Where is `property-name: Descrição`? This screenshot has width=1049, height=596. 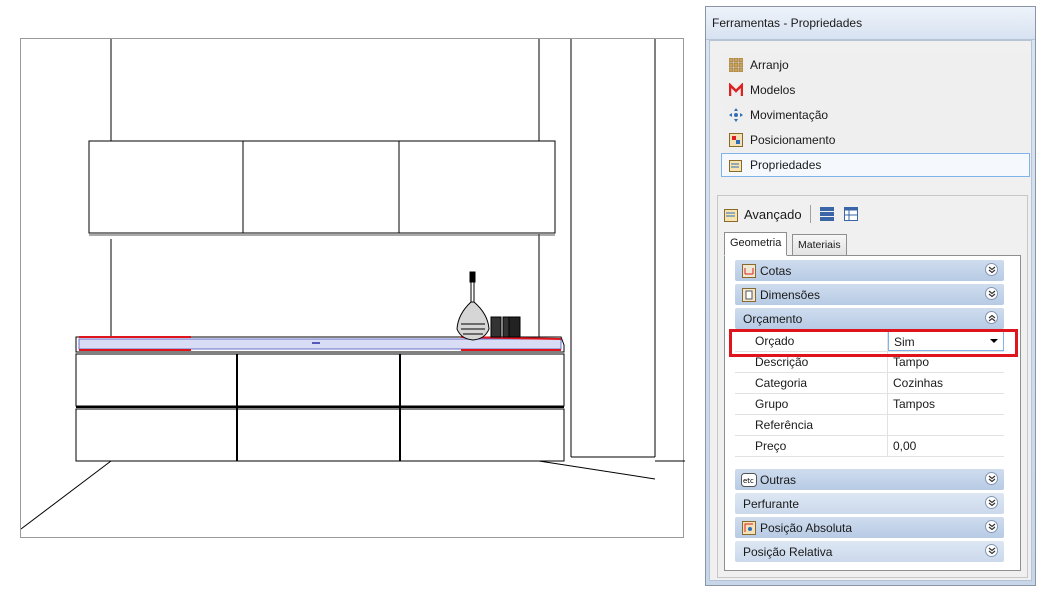
property-name: Descrição is located at coordinates (811, 362).